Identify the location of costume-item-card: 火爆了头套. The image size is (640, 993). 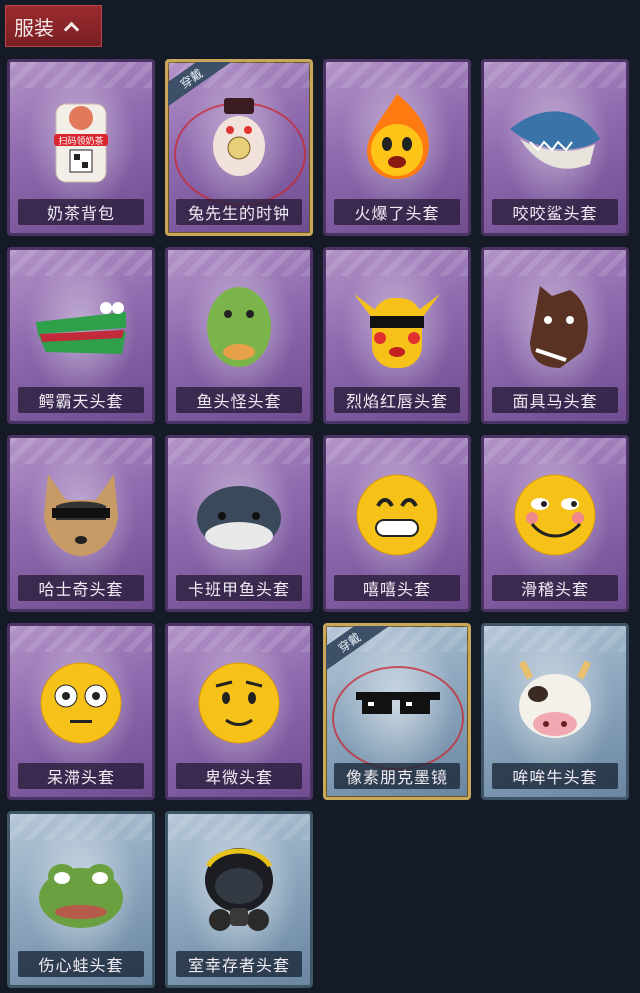
(397, 147).